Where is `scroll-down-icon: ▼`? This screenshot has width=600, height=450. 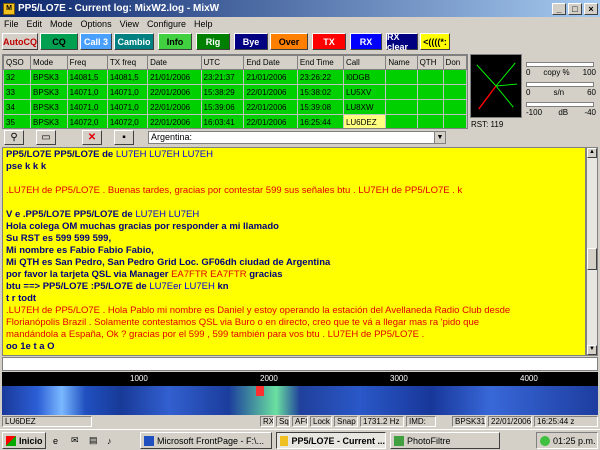 scroll-down-icon: ▼ is located at coordinates (592, 350).